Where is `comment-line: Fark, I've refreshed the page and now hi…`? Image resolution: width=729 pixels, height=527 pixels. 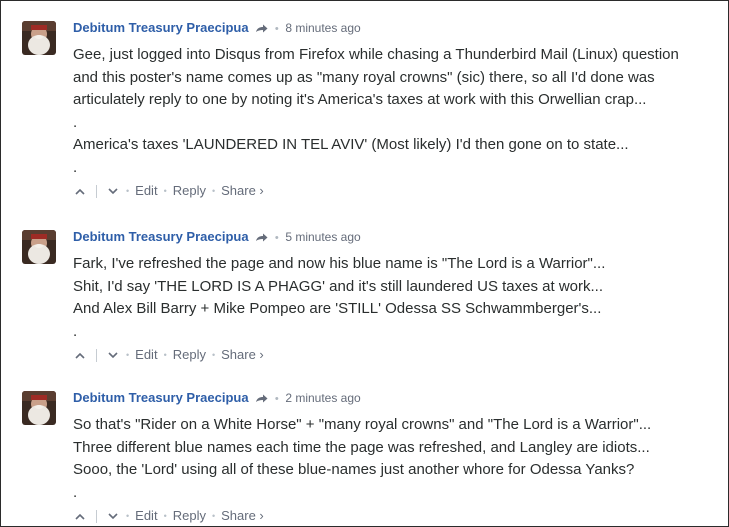
comment-line: Fark, I've refreshed the page and now hi… is located at coordinates (339, 263).